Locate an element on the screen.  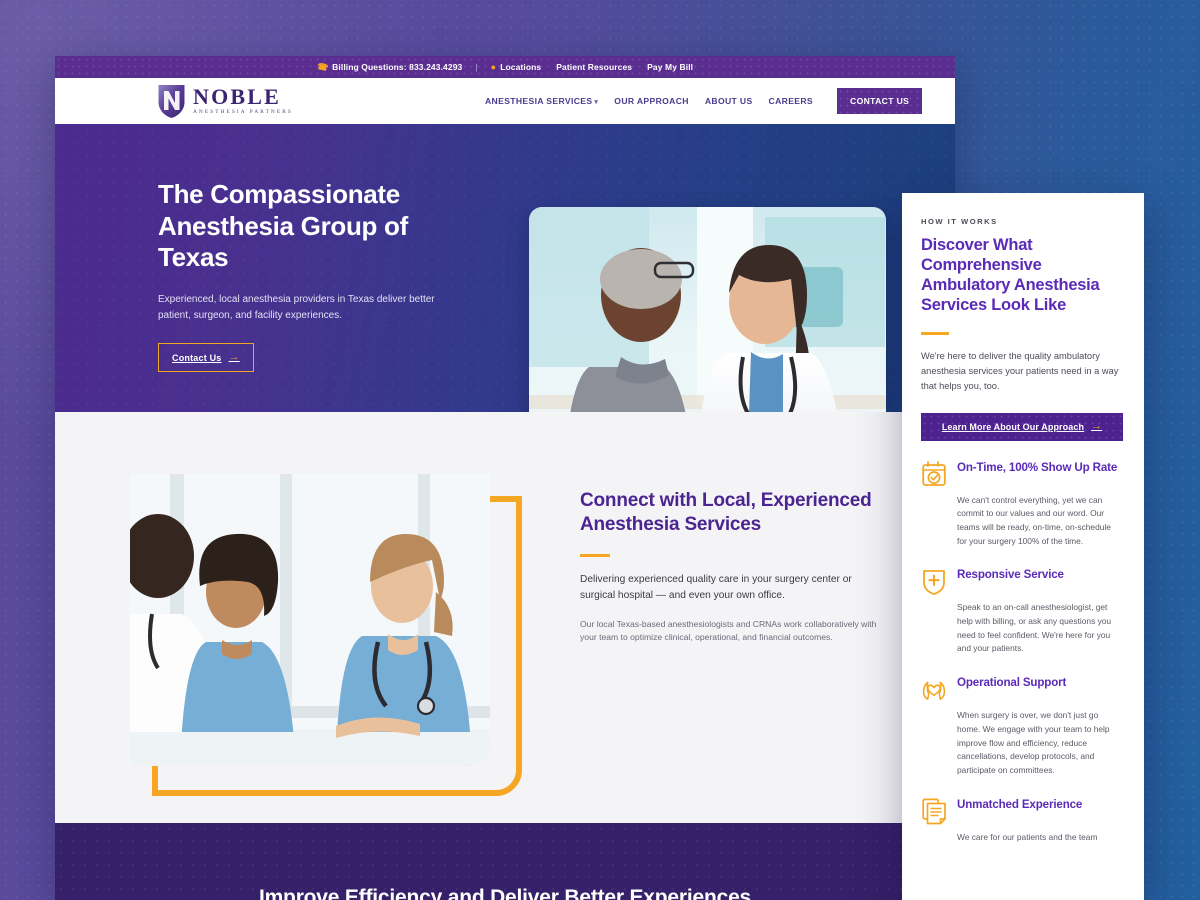
calendar-check-icon is located at coordinates (934, 474).